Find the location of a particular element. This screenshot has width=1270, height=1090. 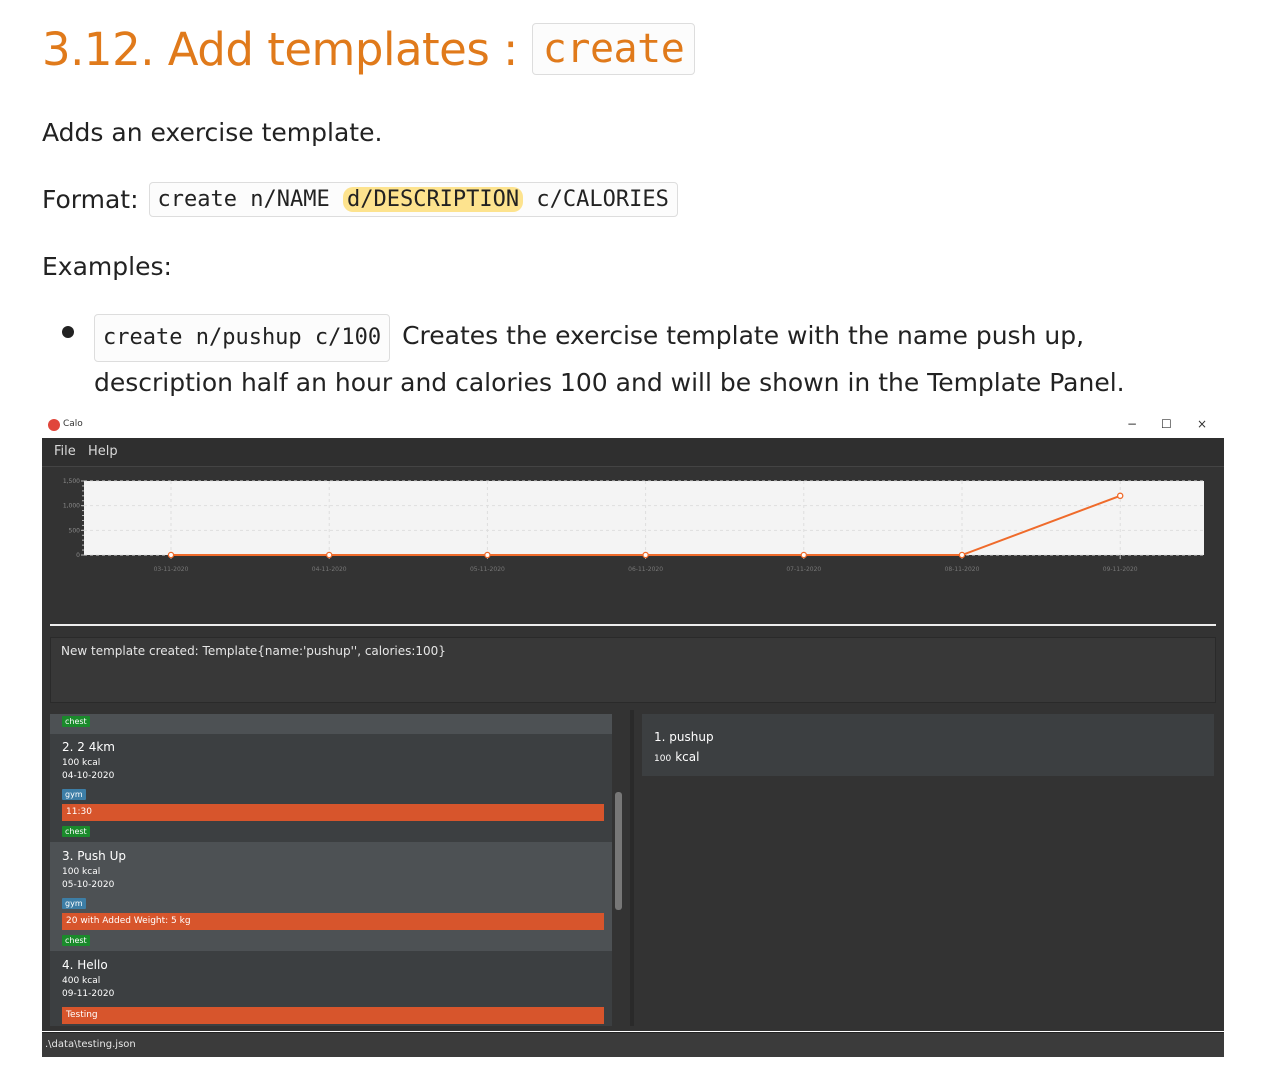

format-label: Format: is located at coordinates (90, 199).